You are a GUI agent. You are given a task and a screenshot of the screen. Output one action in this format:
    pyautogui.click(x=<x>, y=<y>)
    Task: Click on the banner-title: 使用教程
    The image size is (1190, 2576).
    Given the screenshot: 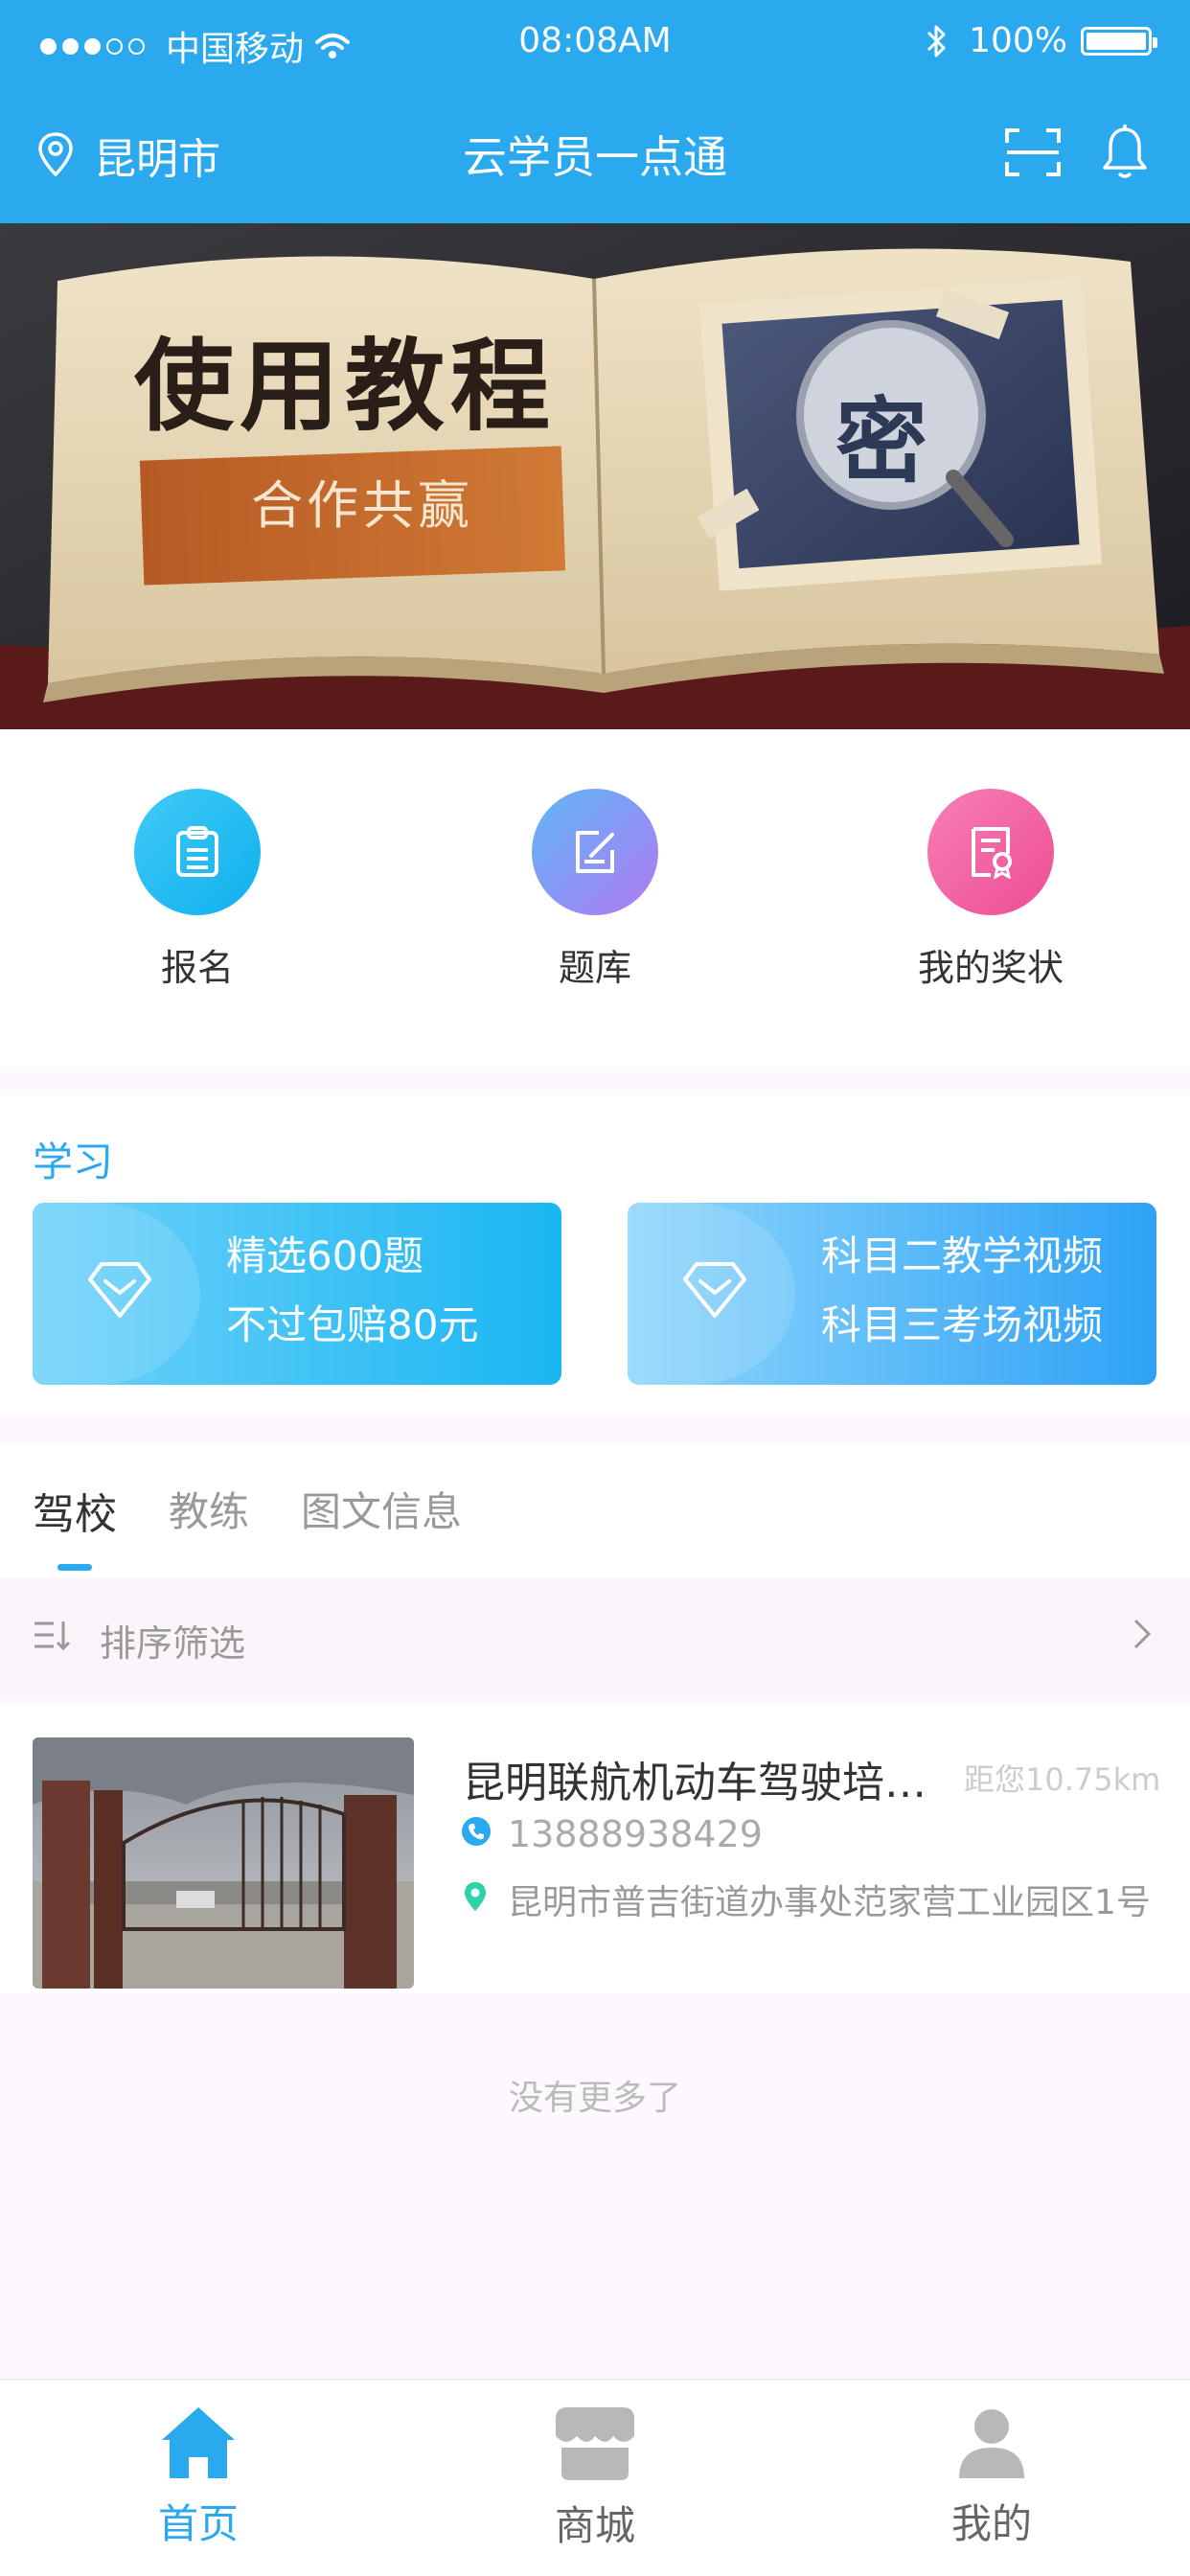 What is the action you would take?
    pyautogui.click(x=346, y=386)
    